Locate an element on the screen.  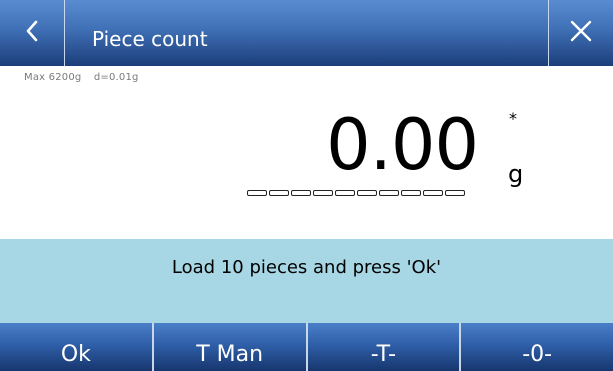
stability-indicator: * is located at coordinates (513, 118).